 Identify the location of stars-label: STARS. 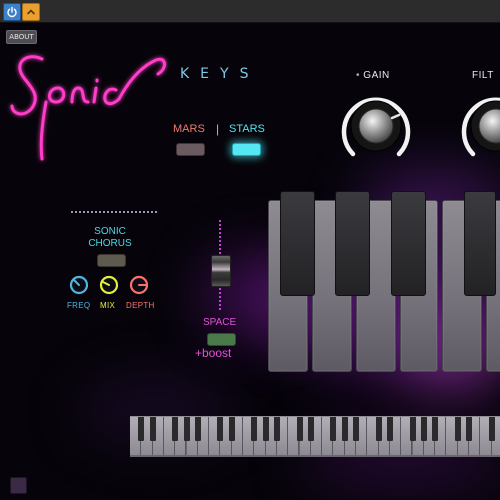
(247, 129).